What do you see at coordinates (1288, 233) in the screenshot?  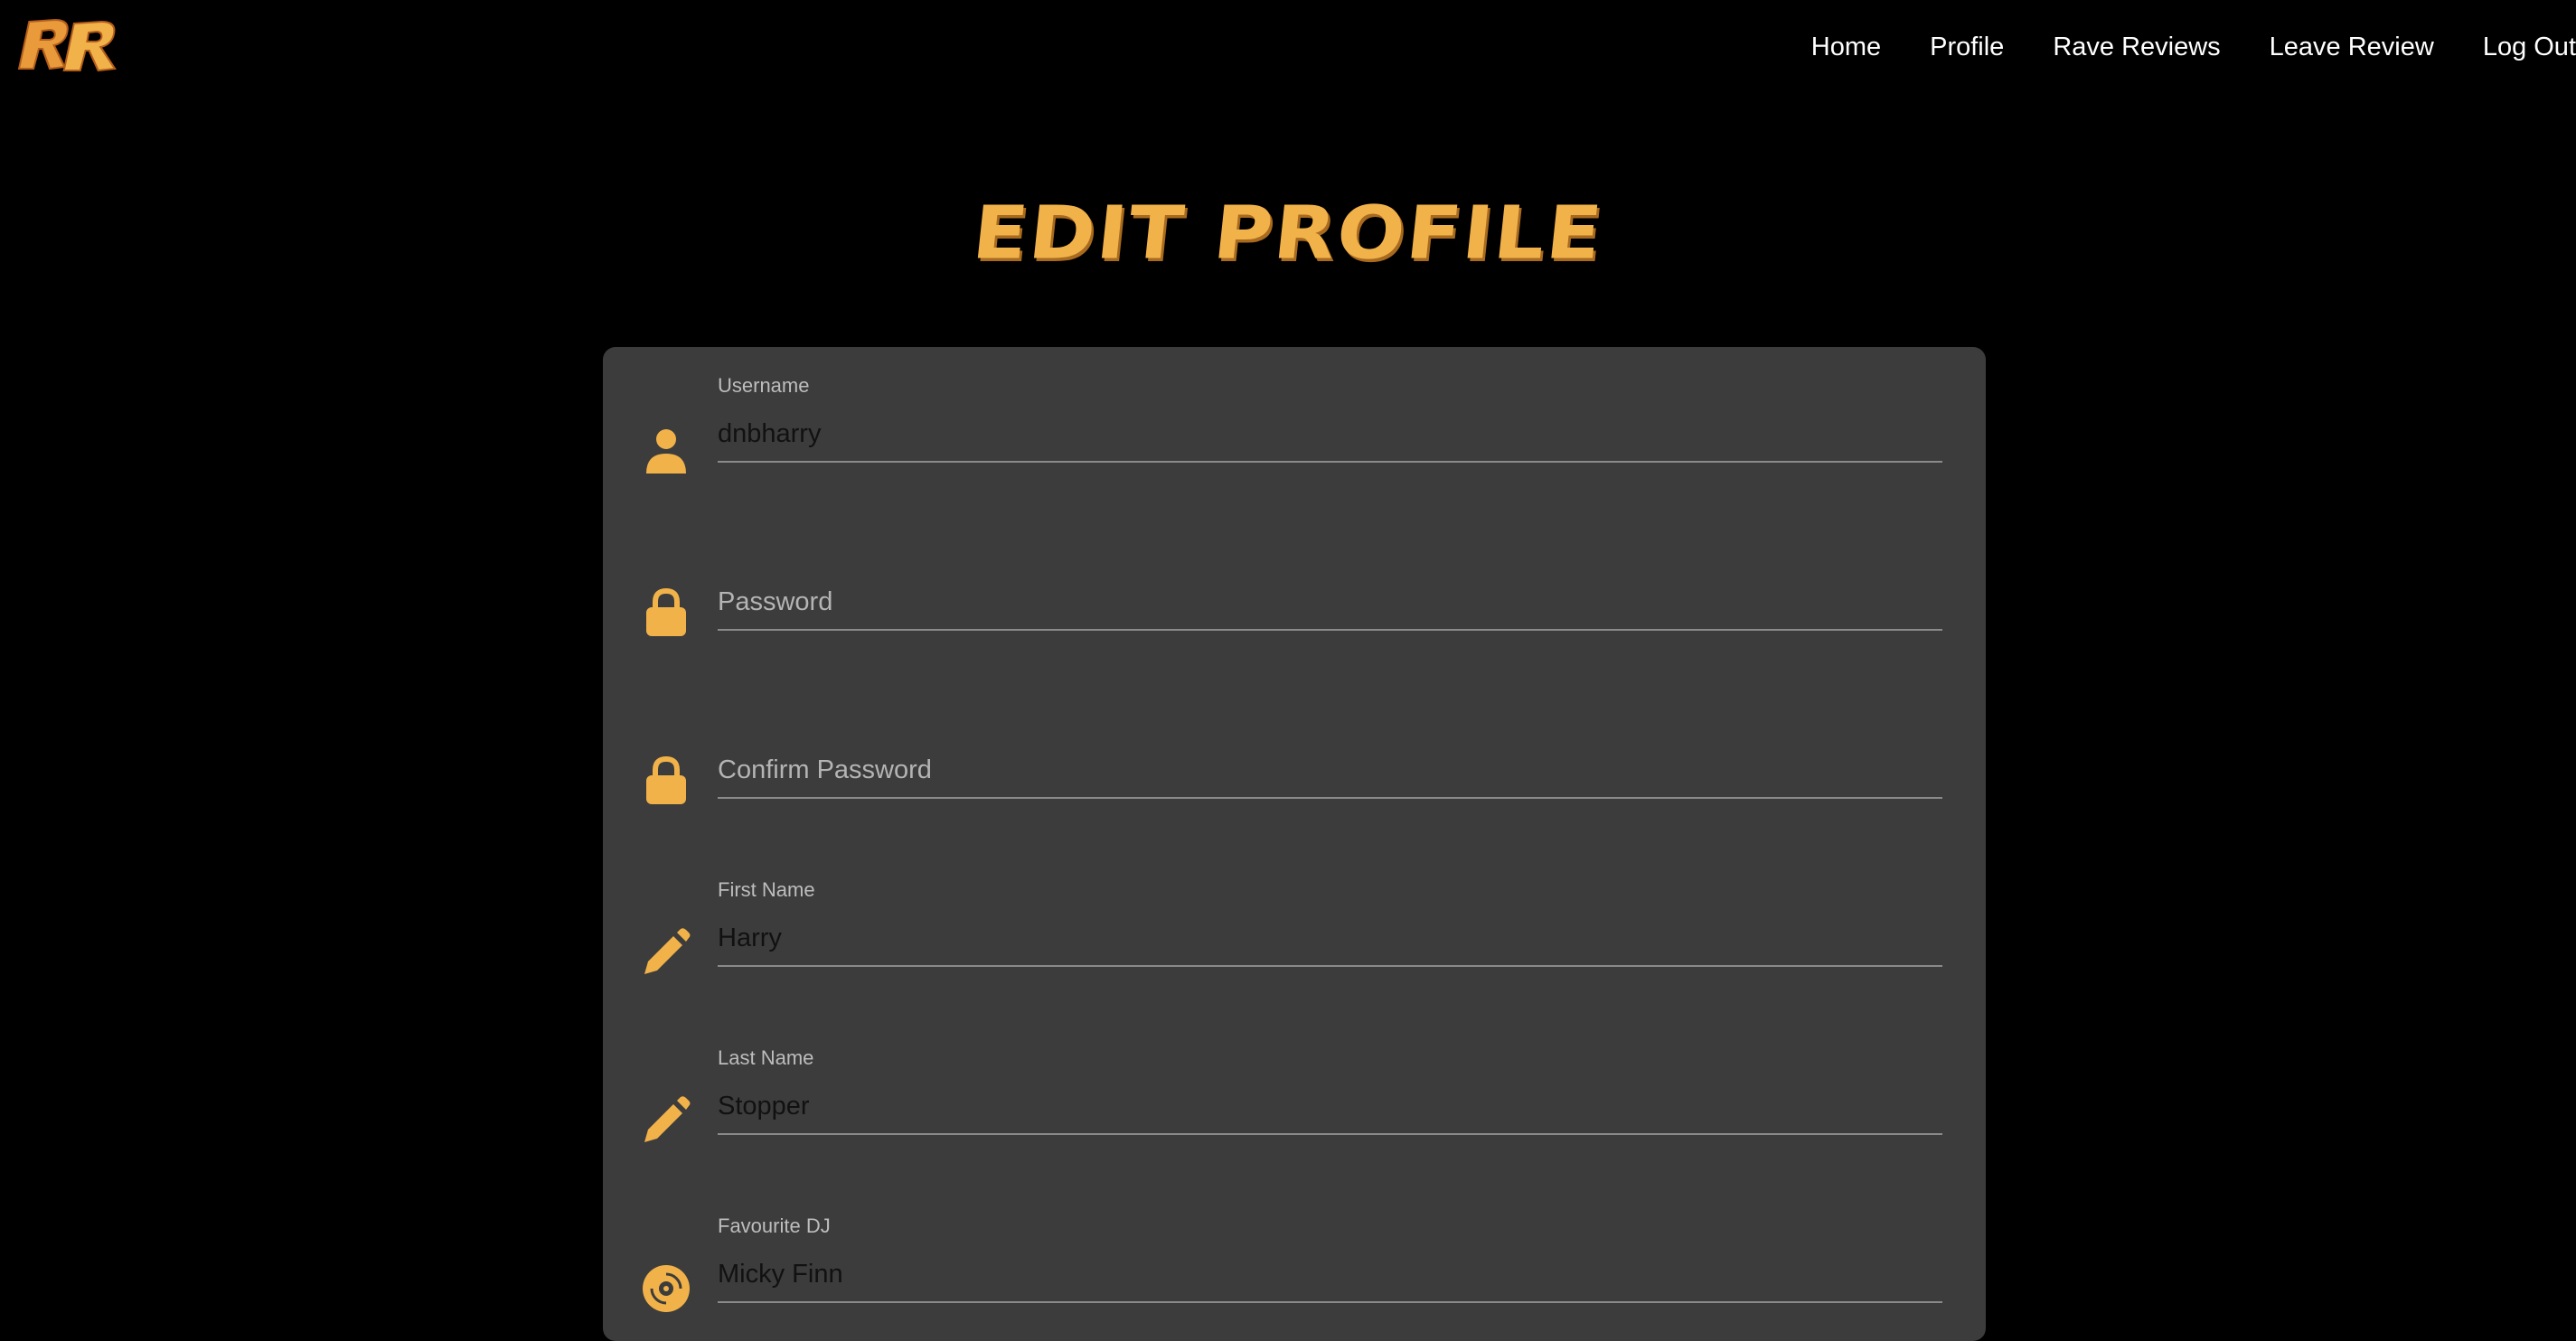 I see `page-title: EDIT PROFILE` at bounding box center [1288, 233].